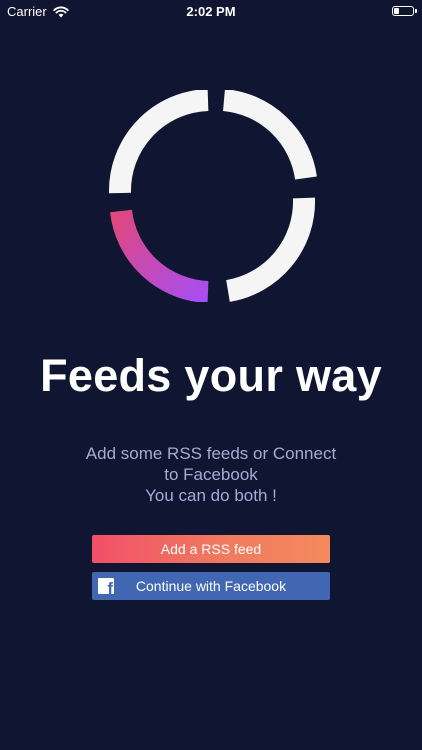 The image size is (422, 750). I want to click on facebook-icon: f, so click(106, 586).